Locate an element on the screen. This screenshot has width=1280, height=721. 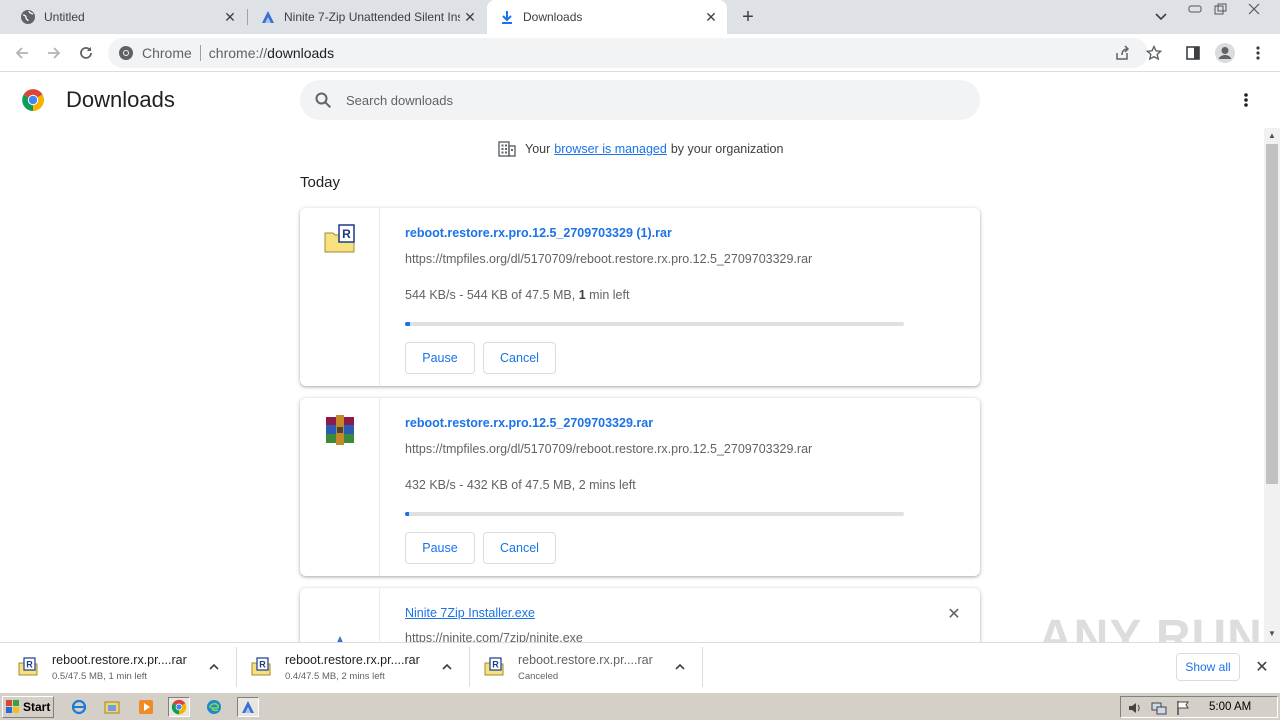
bookmark-star-icon is located at coordinates (1154, 53).